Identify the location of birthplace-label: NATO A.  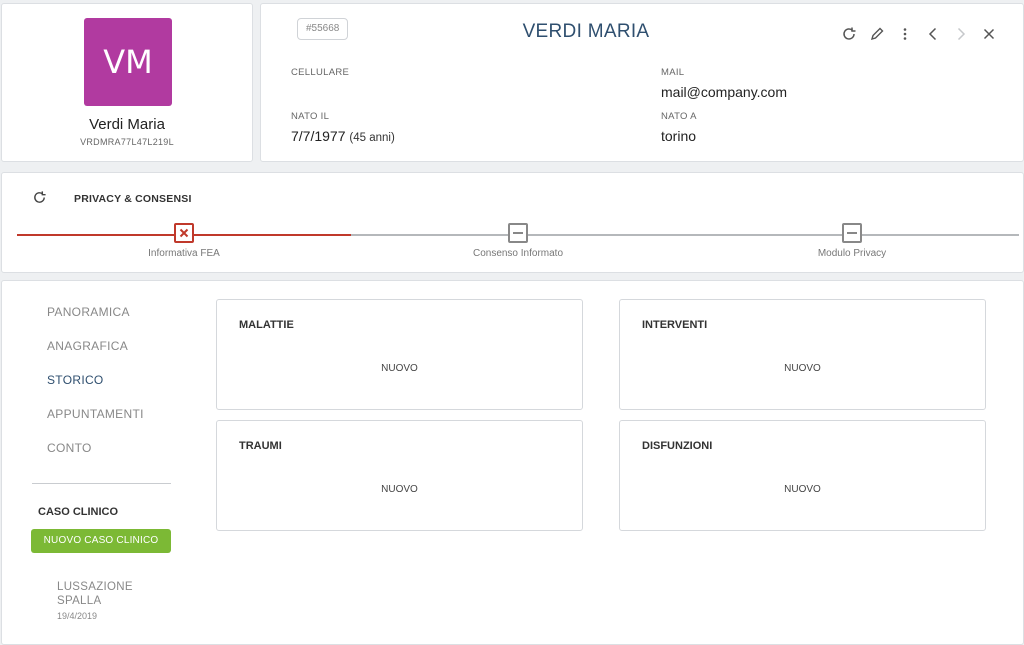
(679, 116).